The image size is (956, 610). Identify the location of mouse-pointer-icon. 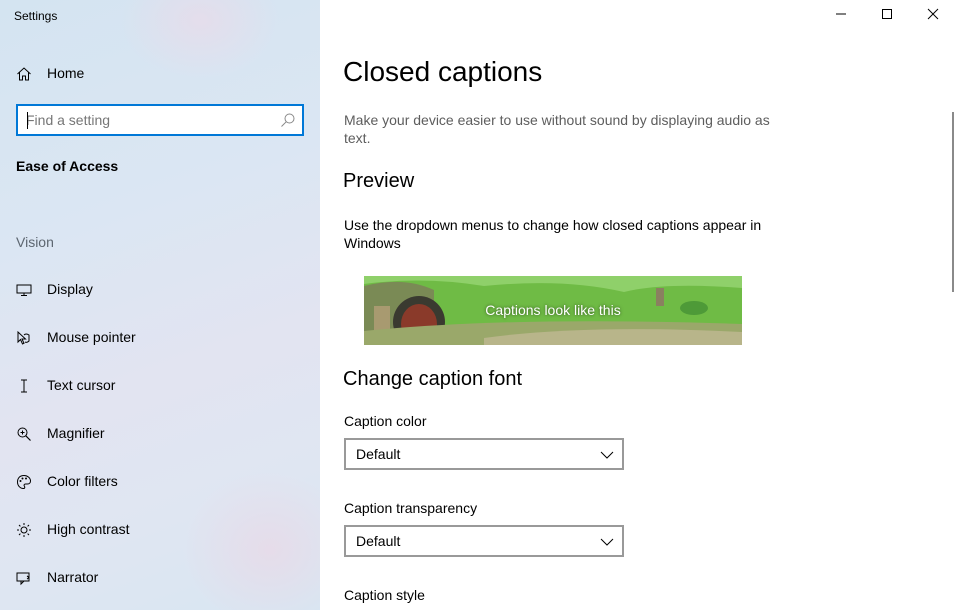
(24, 338).